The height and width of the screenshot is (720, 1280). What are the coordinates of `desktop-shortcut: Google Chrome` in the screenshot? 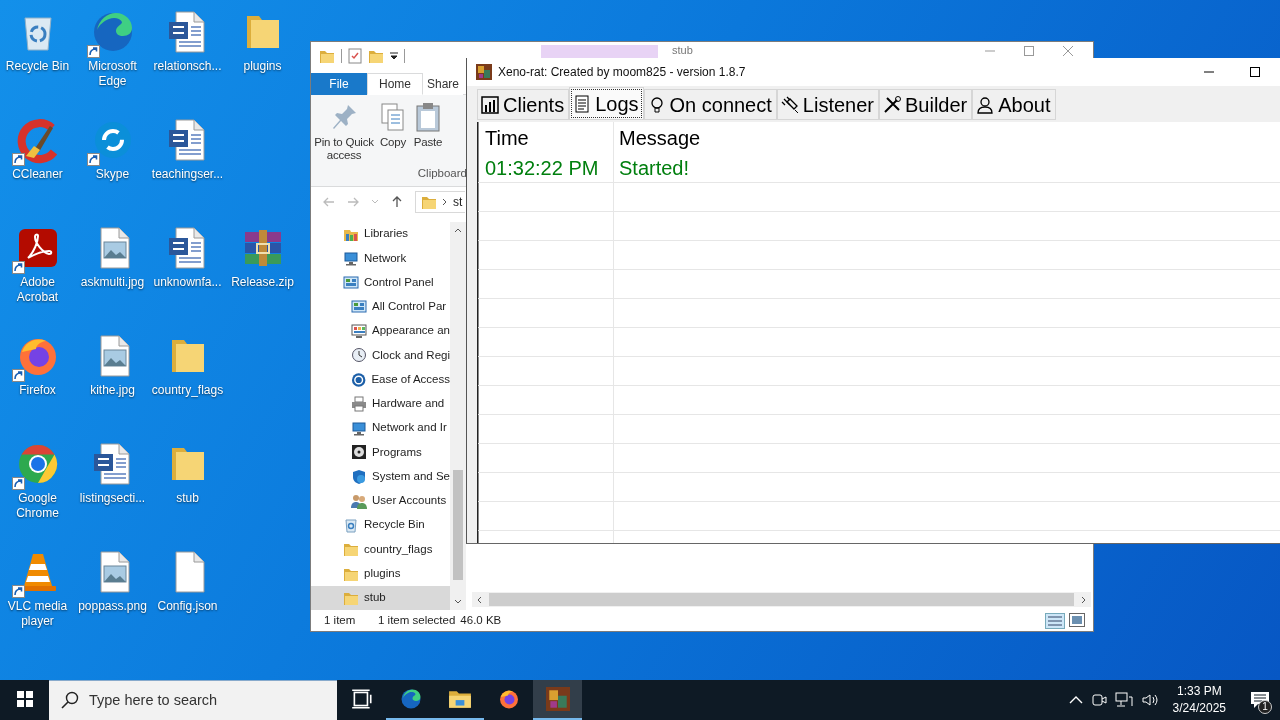 It's located at (37, 480).